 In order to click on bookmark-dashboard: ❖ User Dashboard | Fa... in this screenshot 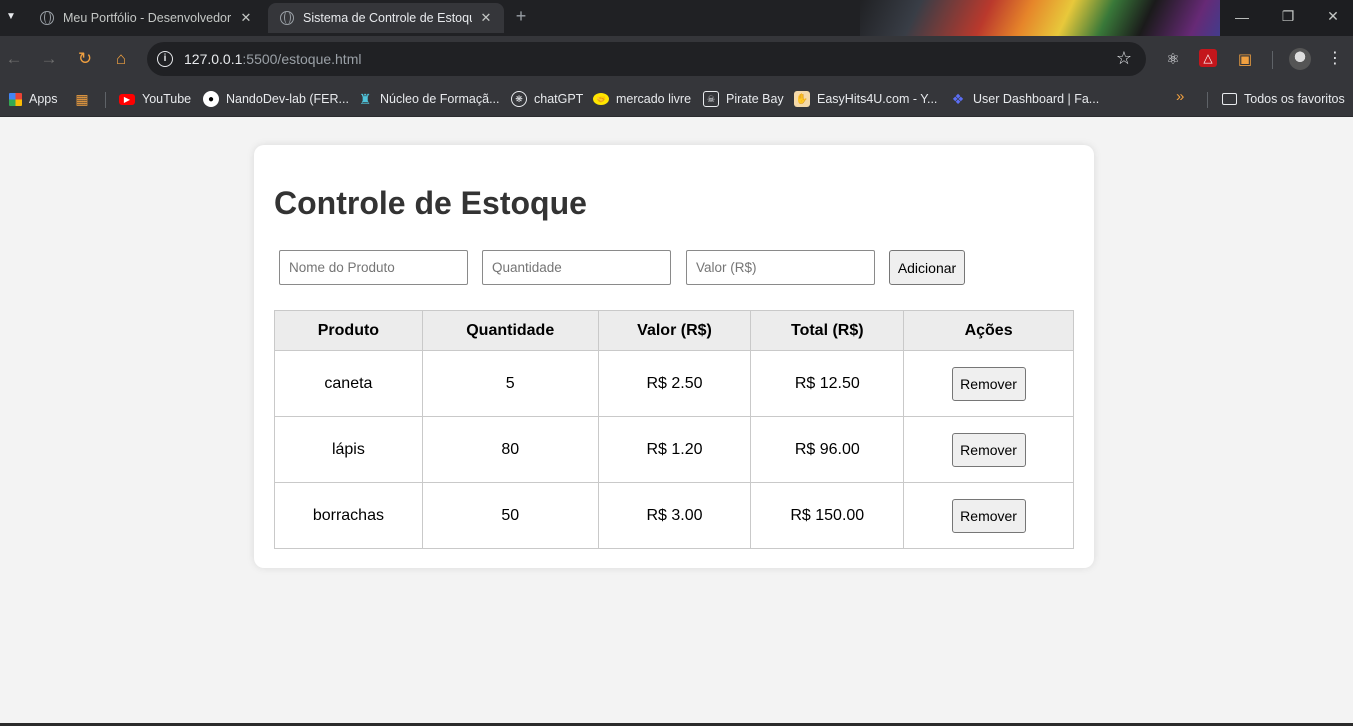, I will do `click(1025, 99)`.